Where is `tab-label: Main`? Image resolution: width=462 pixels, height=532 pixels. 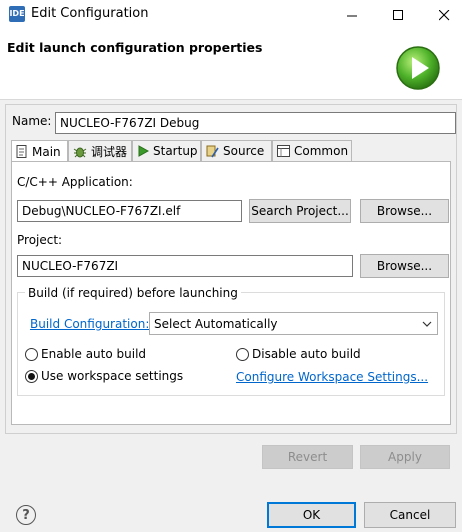
tab-label: Main is located at coordinates (46, 151).